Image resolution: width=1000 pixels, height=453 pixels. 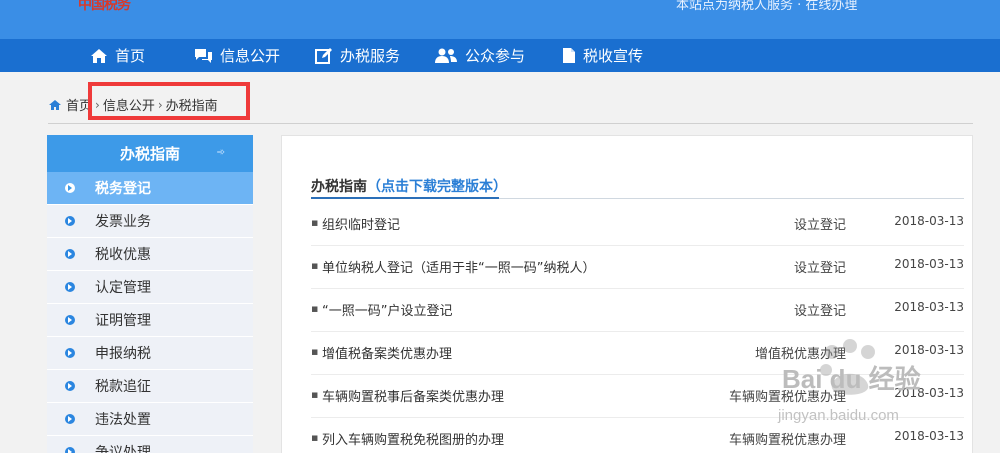 I want to click on nav-item-tax-publicity: 税收宣传, so click(x=602, y=55).